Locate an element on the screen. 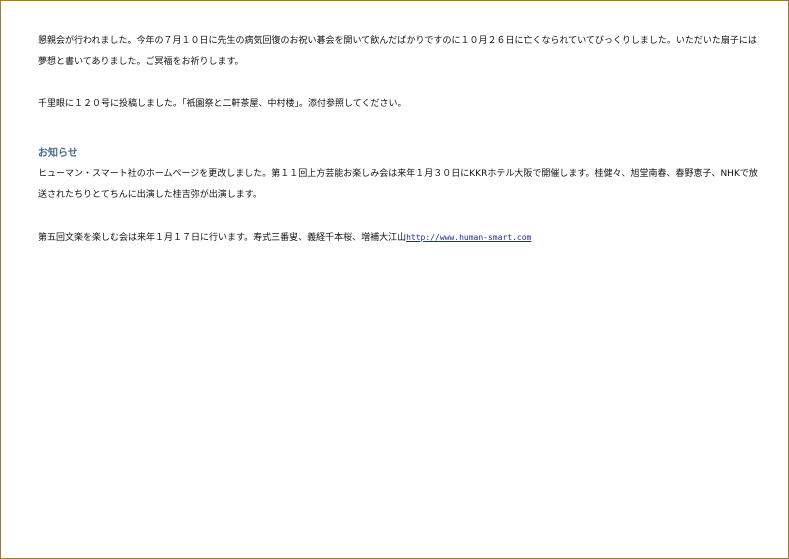 The image size is (789, 559). notice-heading: お知らせ is located at coordinates (58, 153).